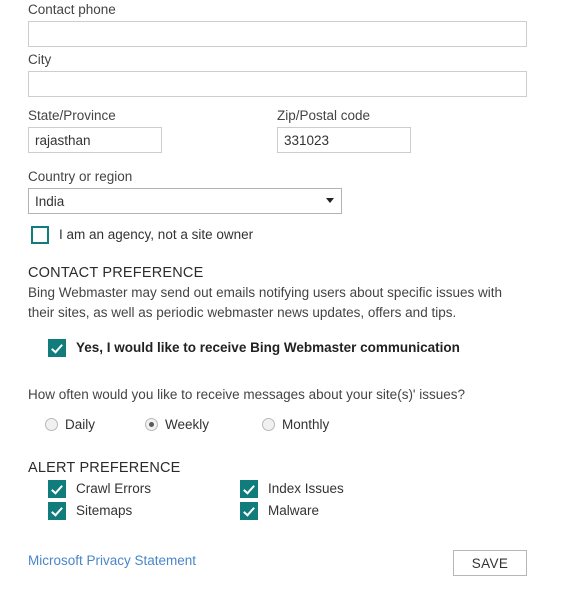  What do you see at coordinates (114, 488) in the screenshot?
I see `alert-crawl-errors-label: Crawl Errors` at bounding box center [114, 488].